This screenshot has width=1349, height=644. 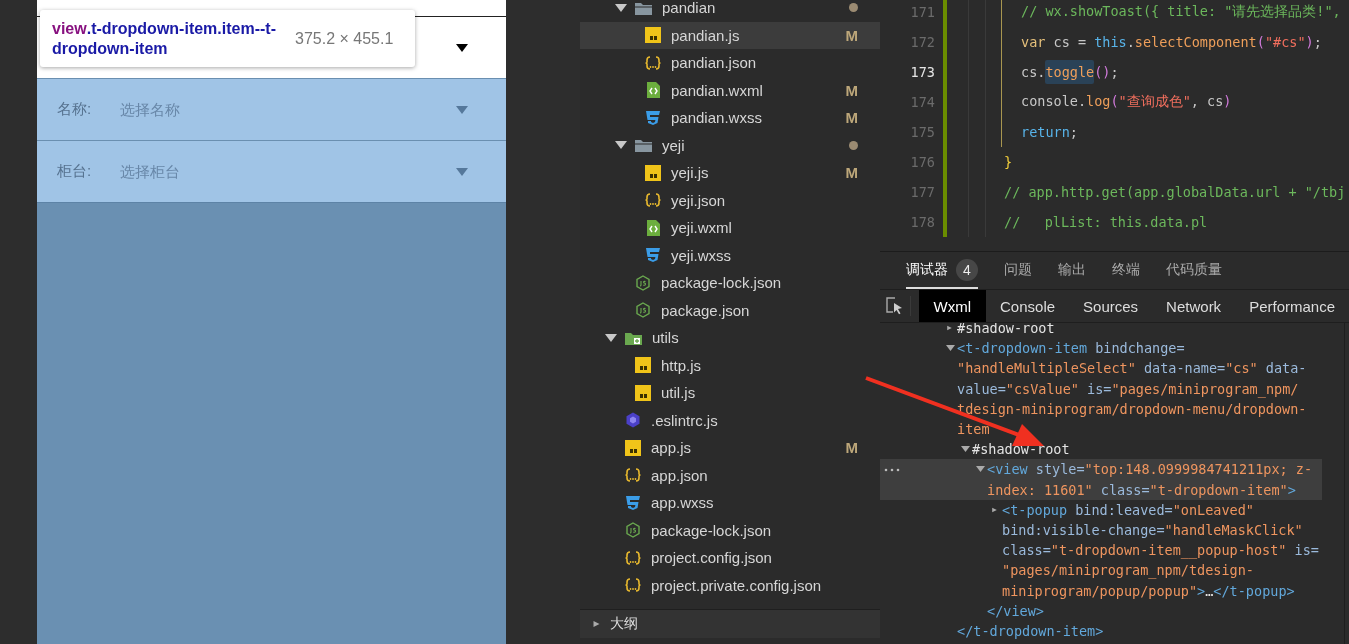 I want to click on file-tree-item: pandian.js M, so click(x=730, y=35).